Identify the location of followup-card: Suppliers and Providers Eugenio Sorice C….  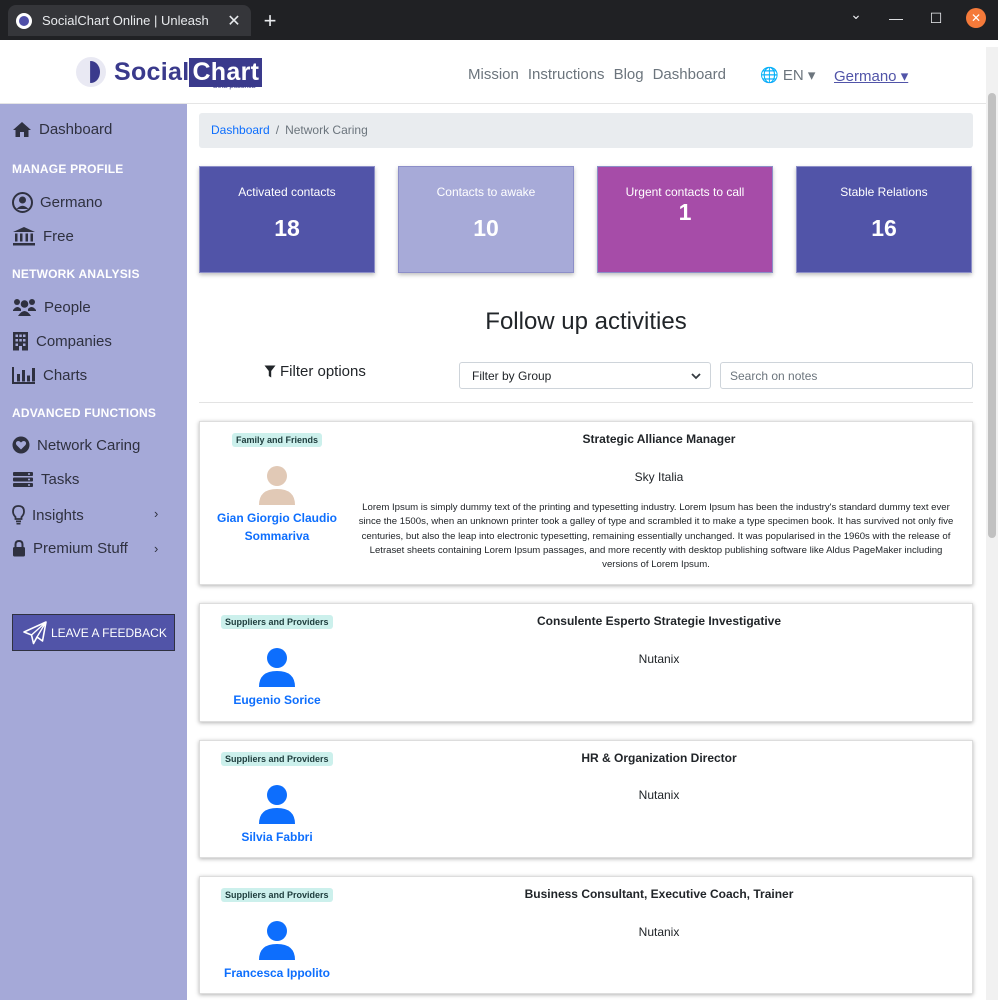
(586, 662).